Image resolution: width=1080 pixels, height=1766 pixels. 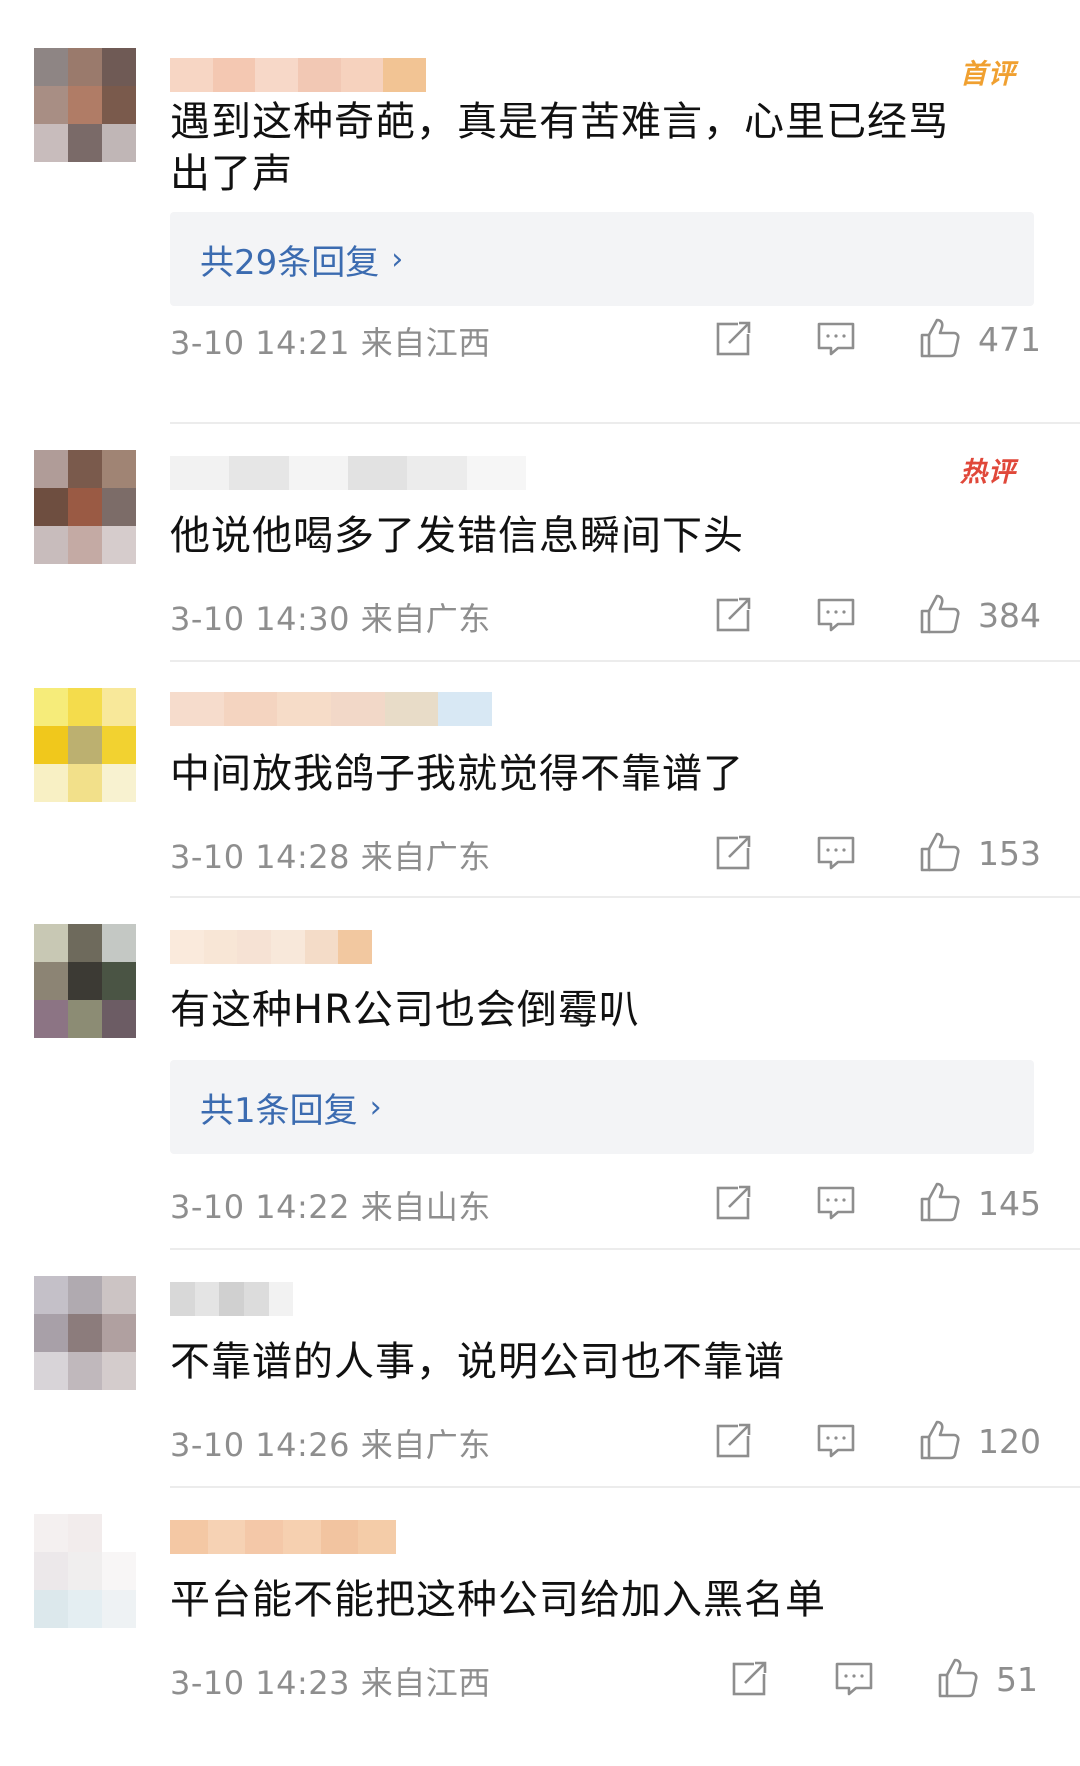 What do you see at coordinates (559, 148) in the screenshot?
I see `comment-text: 遇到这种奇葩，真是有苦难言，心里已经骂出了声` at bounding box center [559, 148].